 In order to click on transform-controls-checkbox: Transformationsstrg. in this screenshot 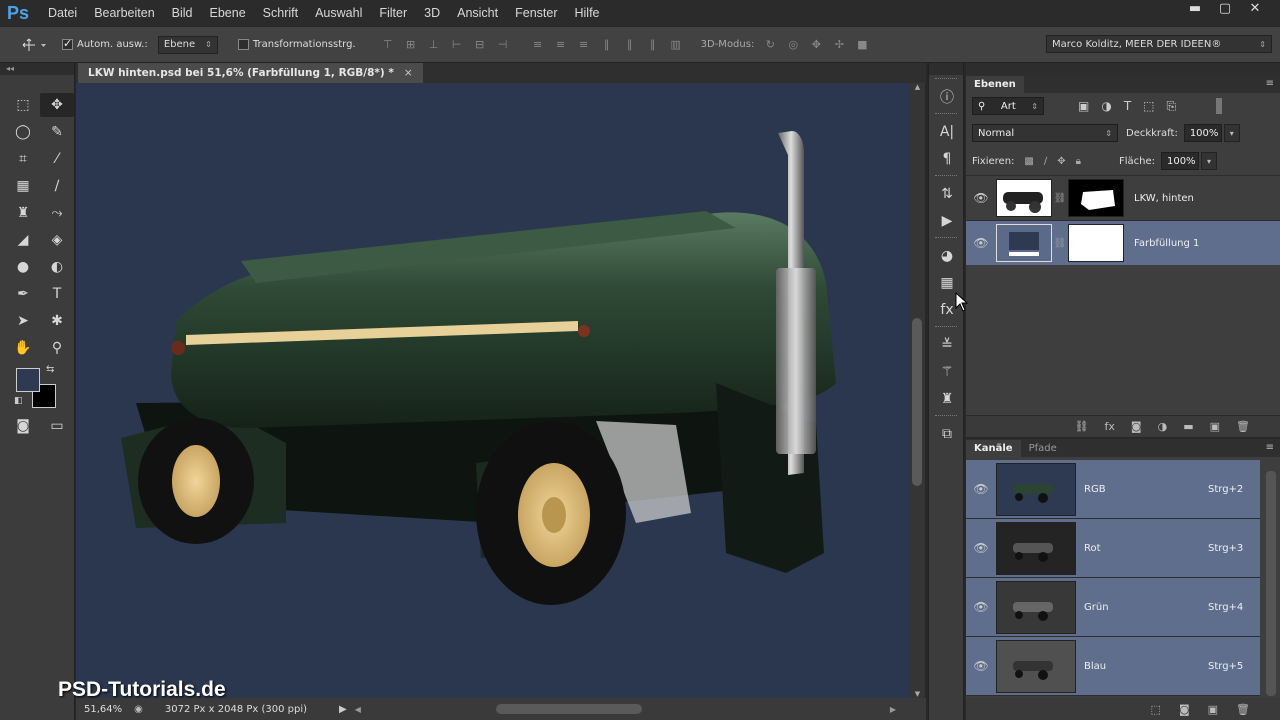, I will do `click(296, 44)`.